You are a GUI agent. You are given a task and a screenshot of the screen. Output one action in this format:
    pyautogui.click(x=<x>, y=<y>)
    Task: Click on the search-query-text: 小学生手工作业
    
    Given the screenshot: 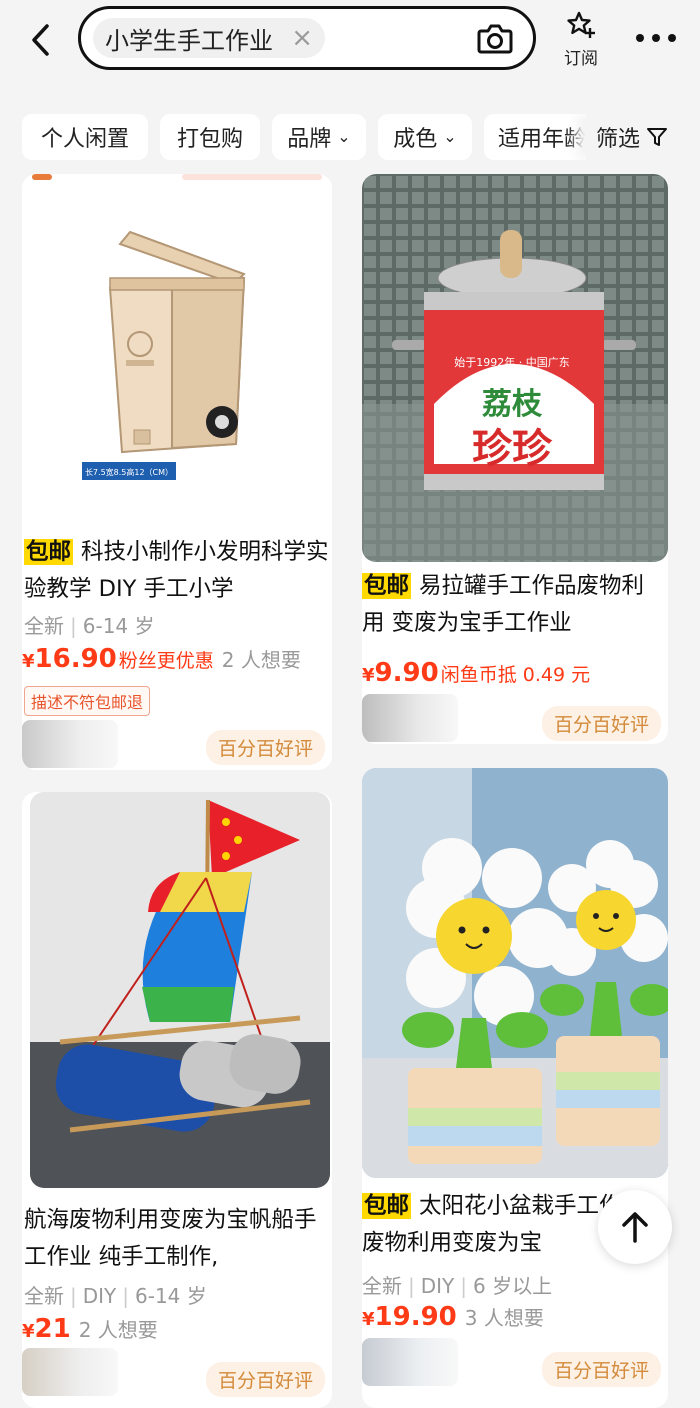 What is the action you would take?
    pyautogui.click(x=189, y=40)
    